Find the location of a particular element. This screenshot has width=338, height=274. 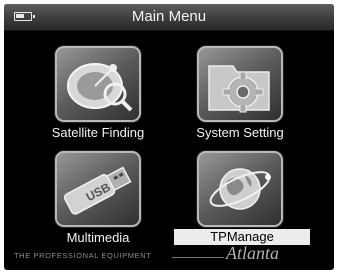

page-title: Main Menu is located at coordinates (169, 16).